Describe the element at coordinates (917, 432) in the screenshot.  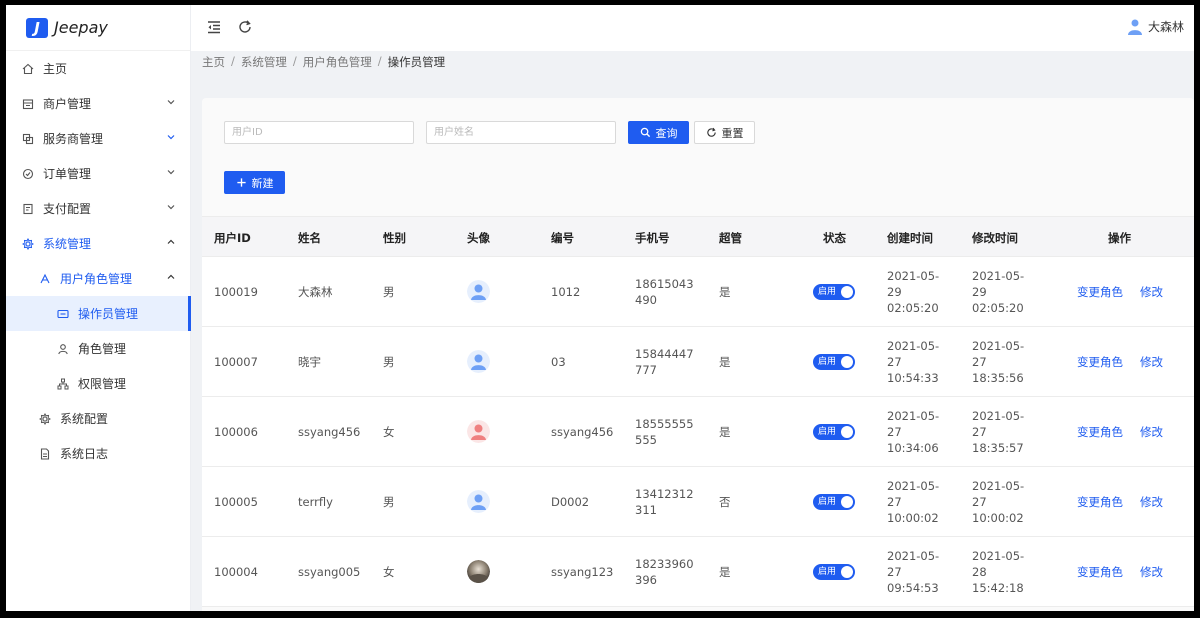
I see `cell-created-time: 2021-05- 27 10:34:06` at that location.